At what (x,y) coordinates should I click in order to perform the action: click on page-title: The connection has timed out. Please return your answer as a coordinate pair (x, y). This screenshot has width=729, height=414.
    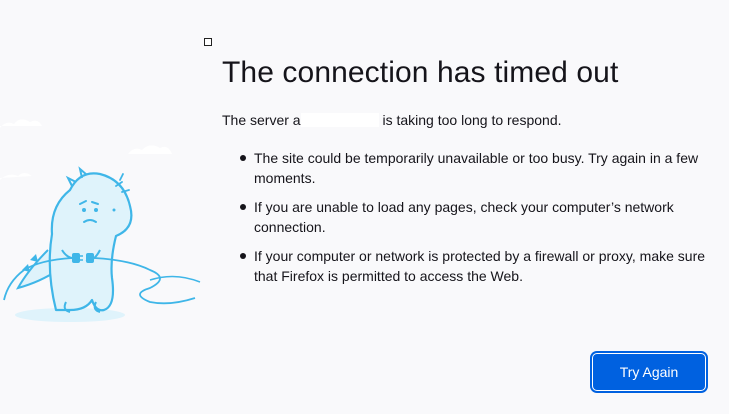
    Looking at the image, I should click on (420, 72).